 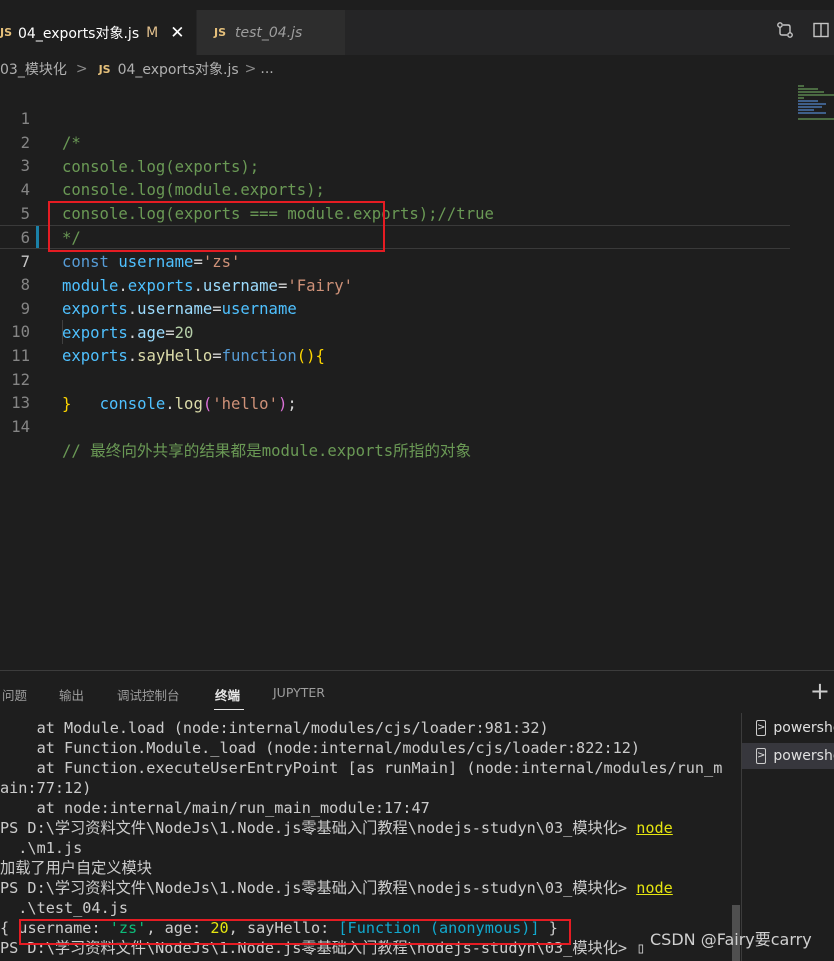 I want to click on code-line: 11 console.log('hello');, so click(x=395, y=366).